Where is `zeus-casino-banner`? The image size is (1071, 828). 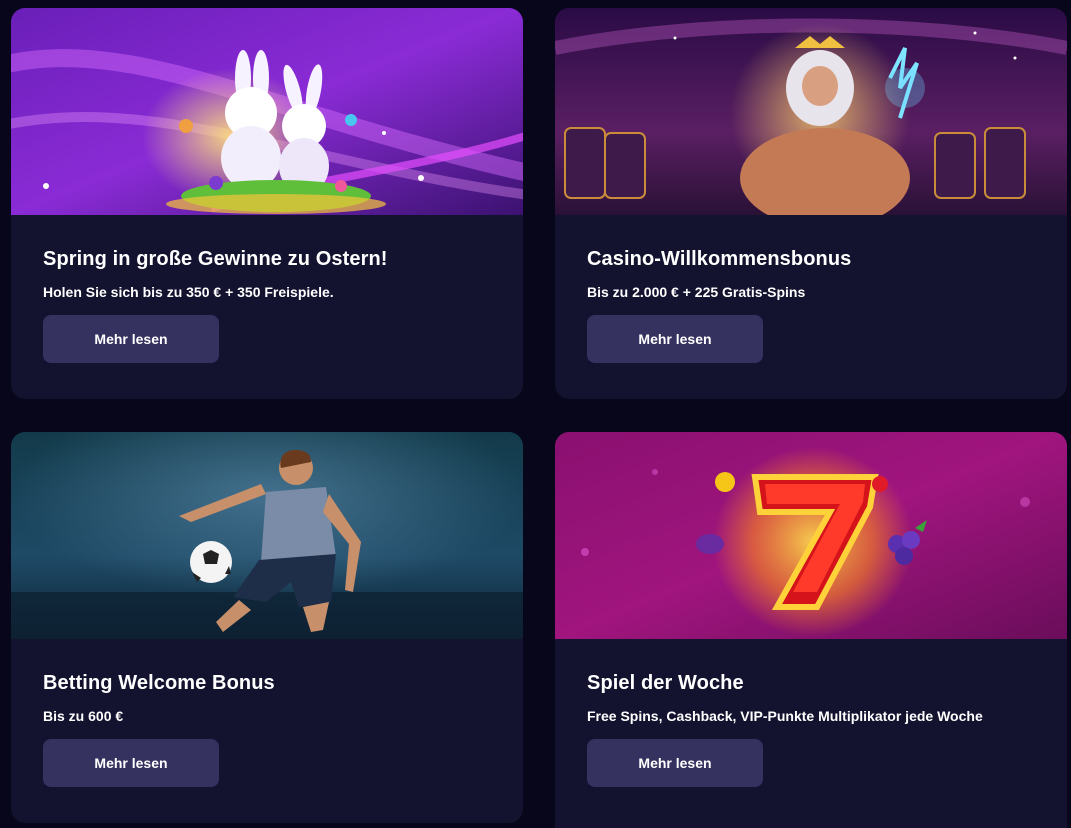 zeus-casino-banner is located at coordinates (811, 111).